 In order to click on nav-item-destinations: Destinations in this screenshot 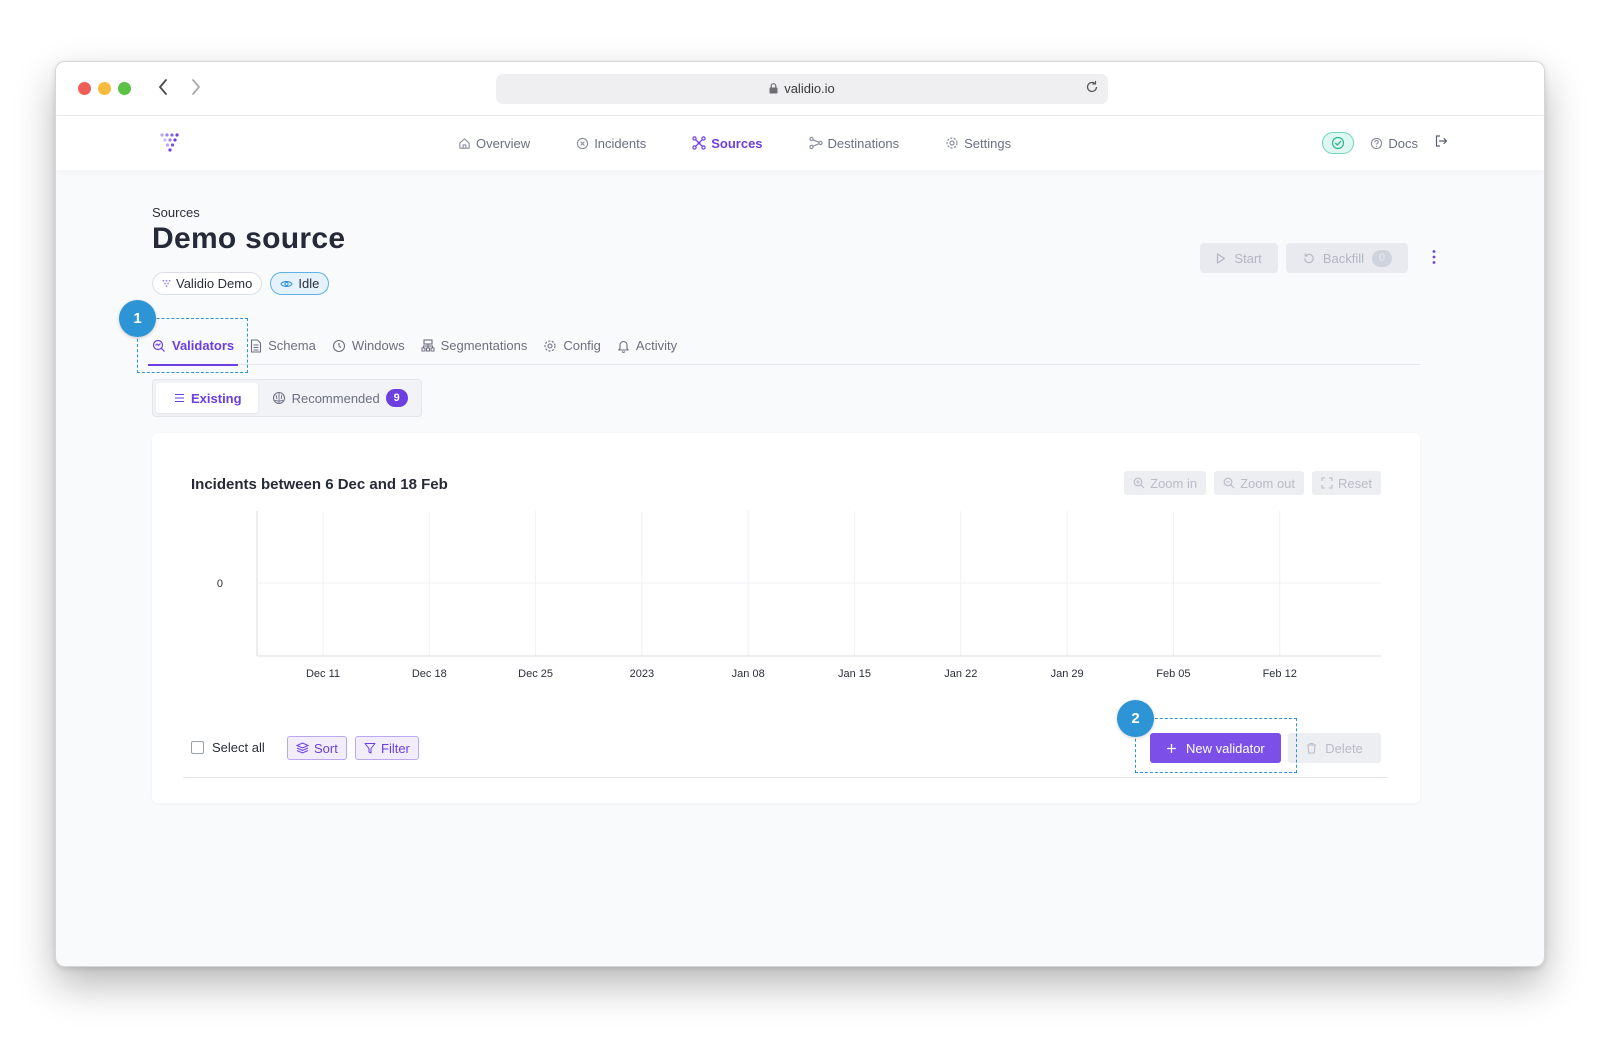, I will do `click(853, 143)`.